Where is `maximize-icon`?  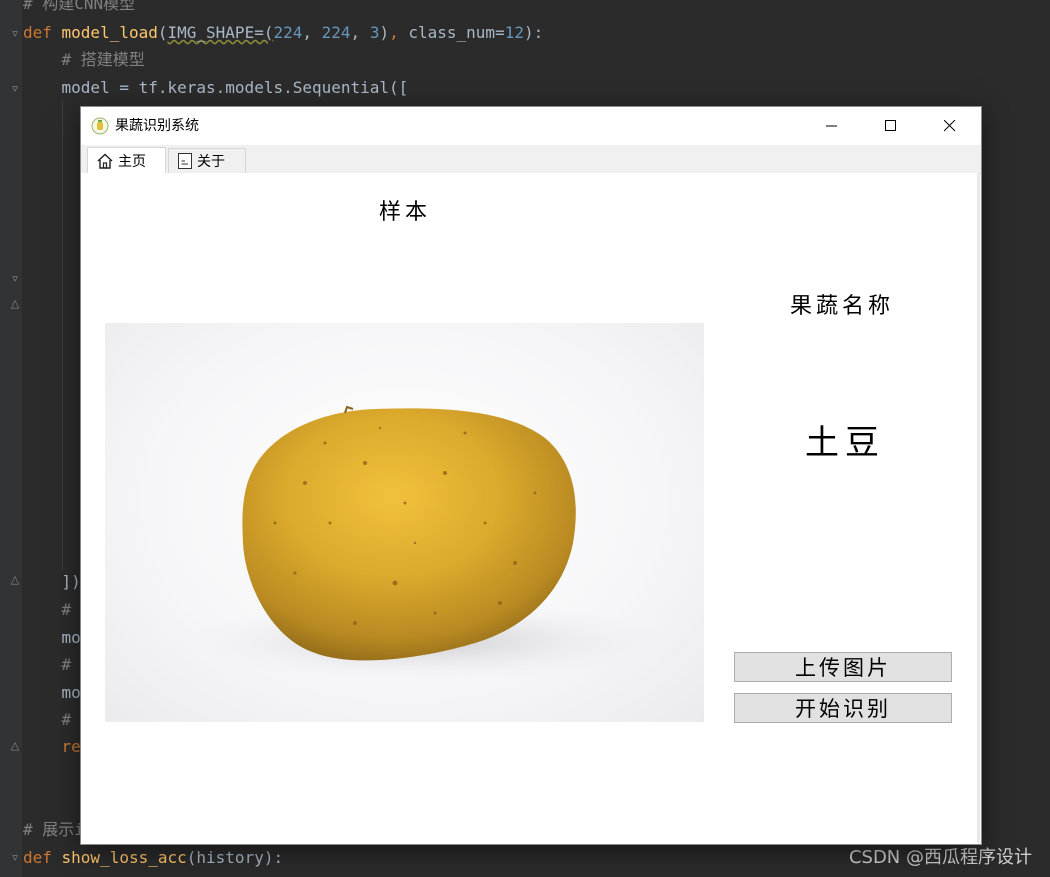 maximize-icon is located at coordinates (890, 125).